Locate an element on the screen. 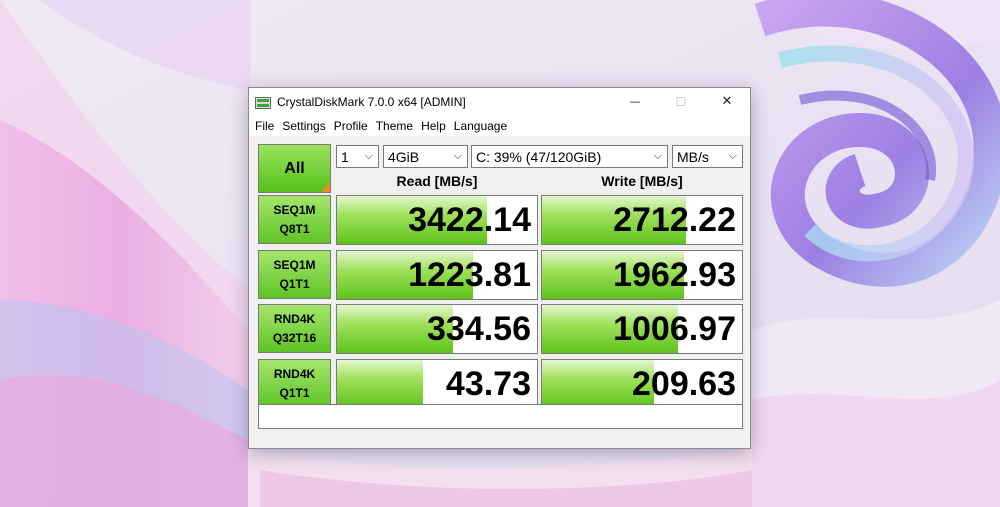 This screenshot has height=507, width=1000. drive-select: C: 39% (47/120GiB) ⌵ is located at coordinates (569, 156).